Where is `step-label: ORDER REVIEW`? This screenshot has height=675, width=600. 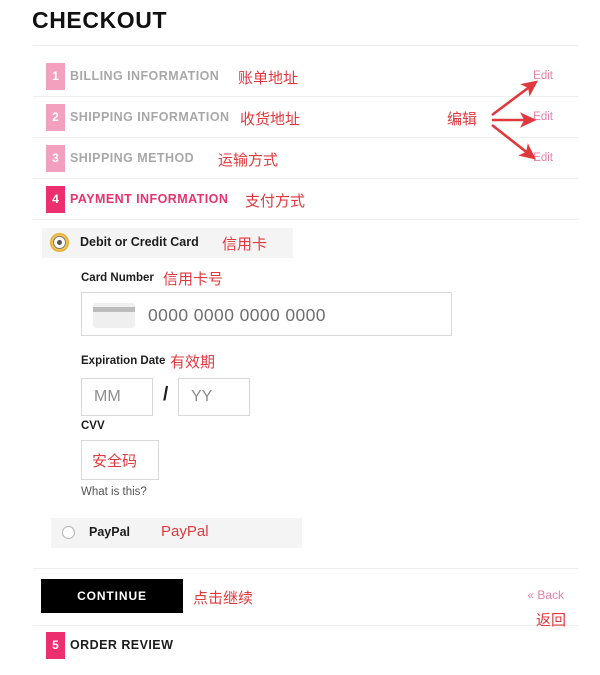
step-label: ORDER REVIEW is located at coordinates (122, 645).